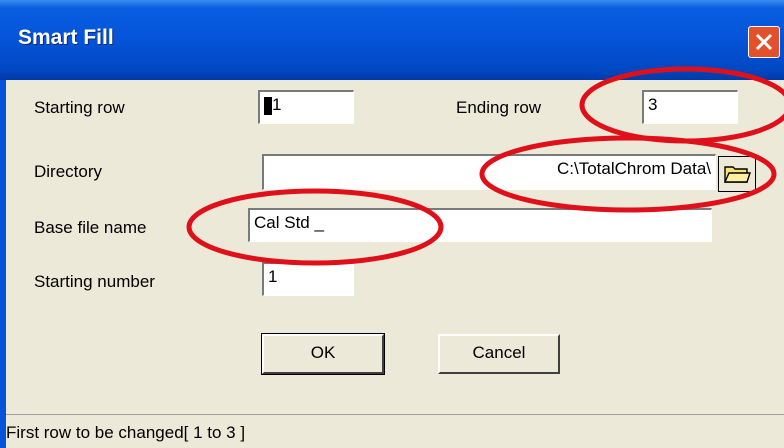 The image size is (784, 448). Describe the element at coordinates (90, 227) in the screenshot. I see `base-file-name-label: Base file name` at that location.